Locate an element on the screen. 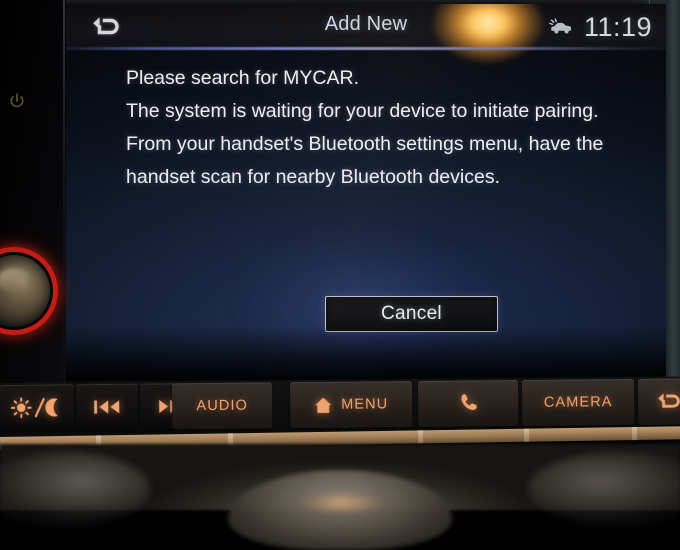 The height and width of the screenshot is (550, 680). camera-button: CAMERA is located at coordinates (578, 402).